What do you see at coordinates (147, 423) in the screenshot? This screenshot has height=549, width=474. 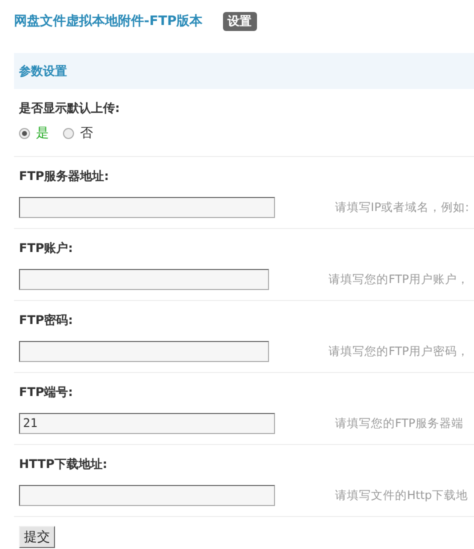 I see `input-field: 21` at bounding box center [147, 423].